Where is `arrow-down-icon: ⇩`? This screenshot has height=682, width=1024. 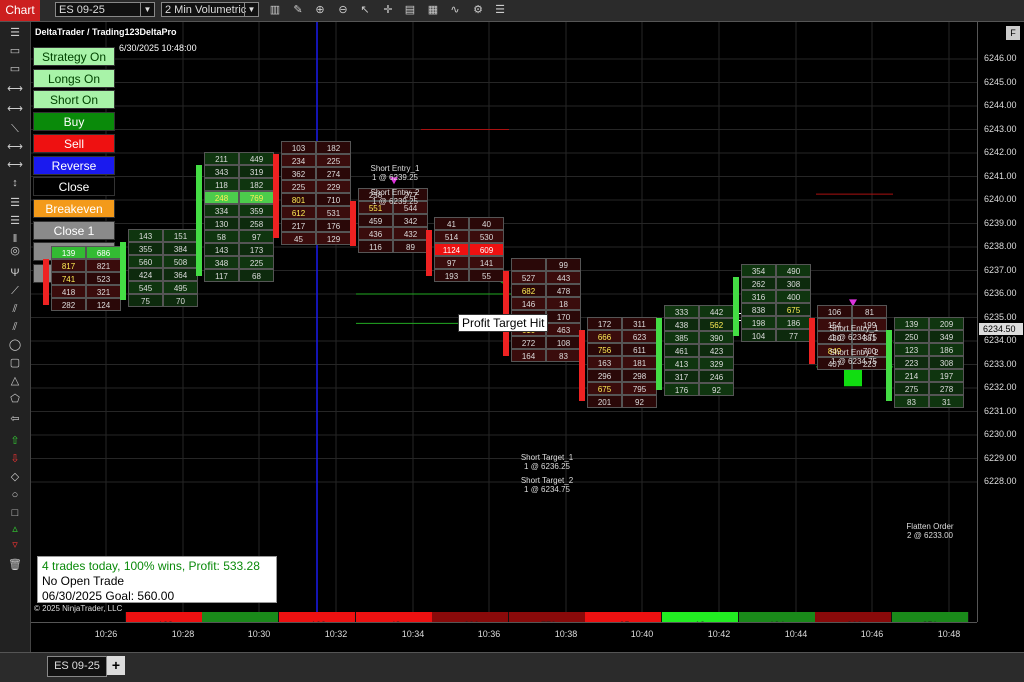 arrow-down-icon: ⇩ is located at coordinates (15, 459).